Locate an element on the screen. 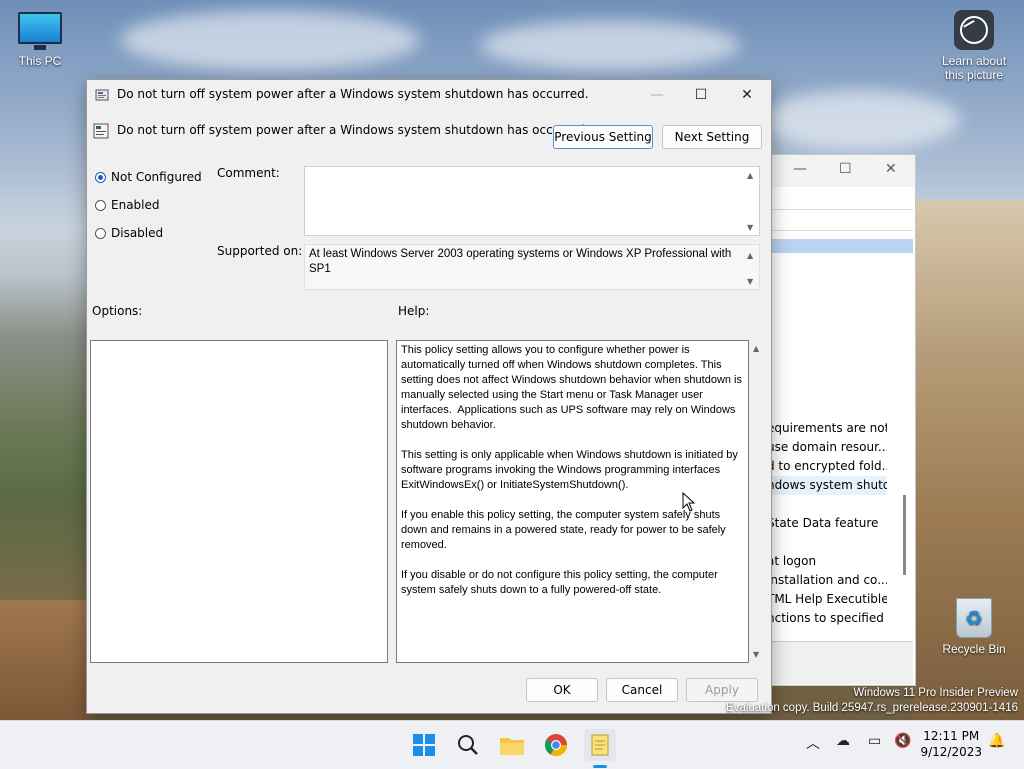  comment-label: Comment: is located at coordinates (248, 173).